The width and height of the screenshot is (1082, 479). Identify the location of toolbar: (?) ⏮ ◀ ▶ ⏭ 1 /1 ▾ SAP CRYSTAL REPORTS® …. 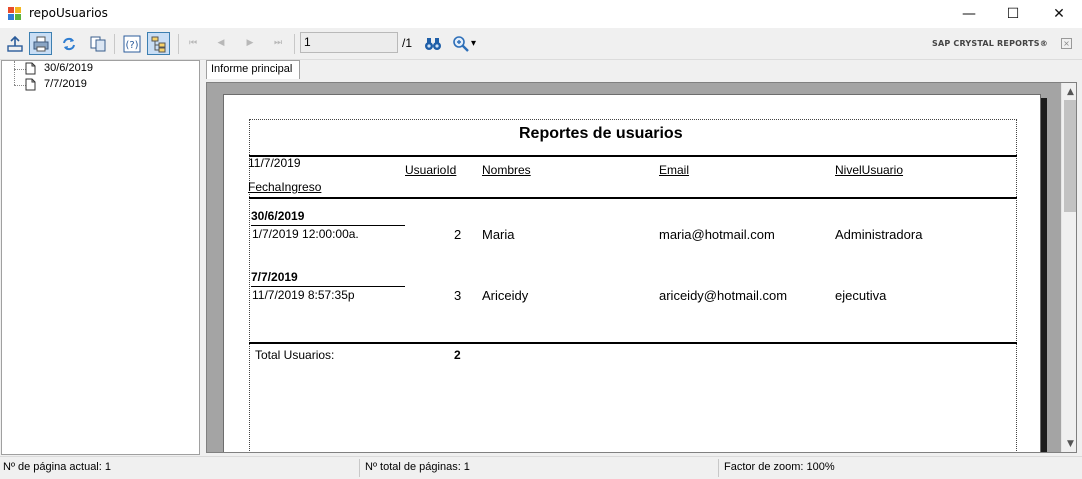
(541, 44).